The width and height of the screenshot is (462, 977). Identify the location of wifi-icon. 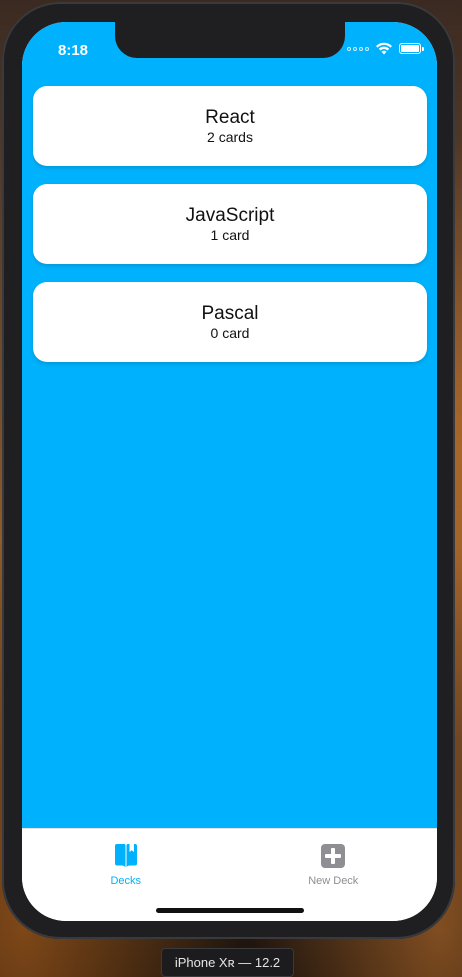
(384, 48).